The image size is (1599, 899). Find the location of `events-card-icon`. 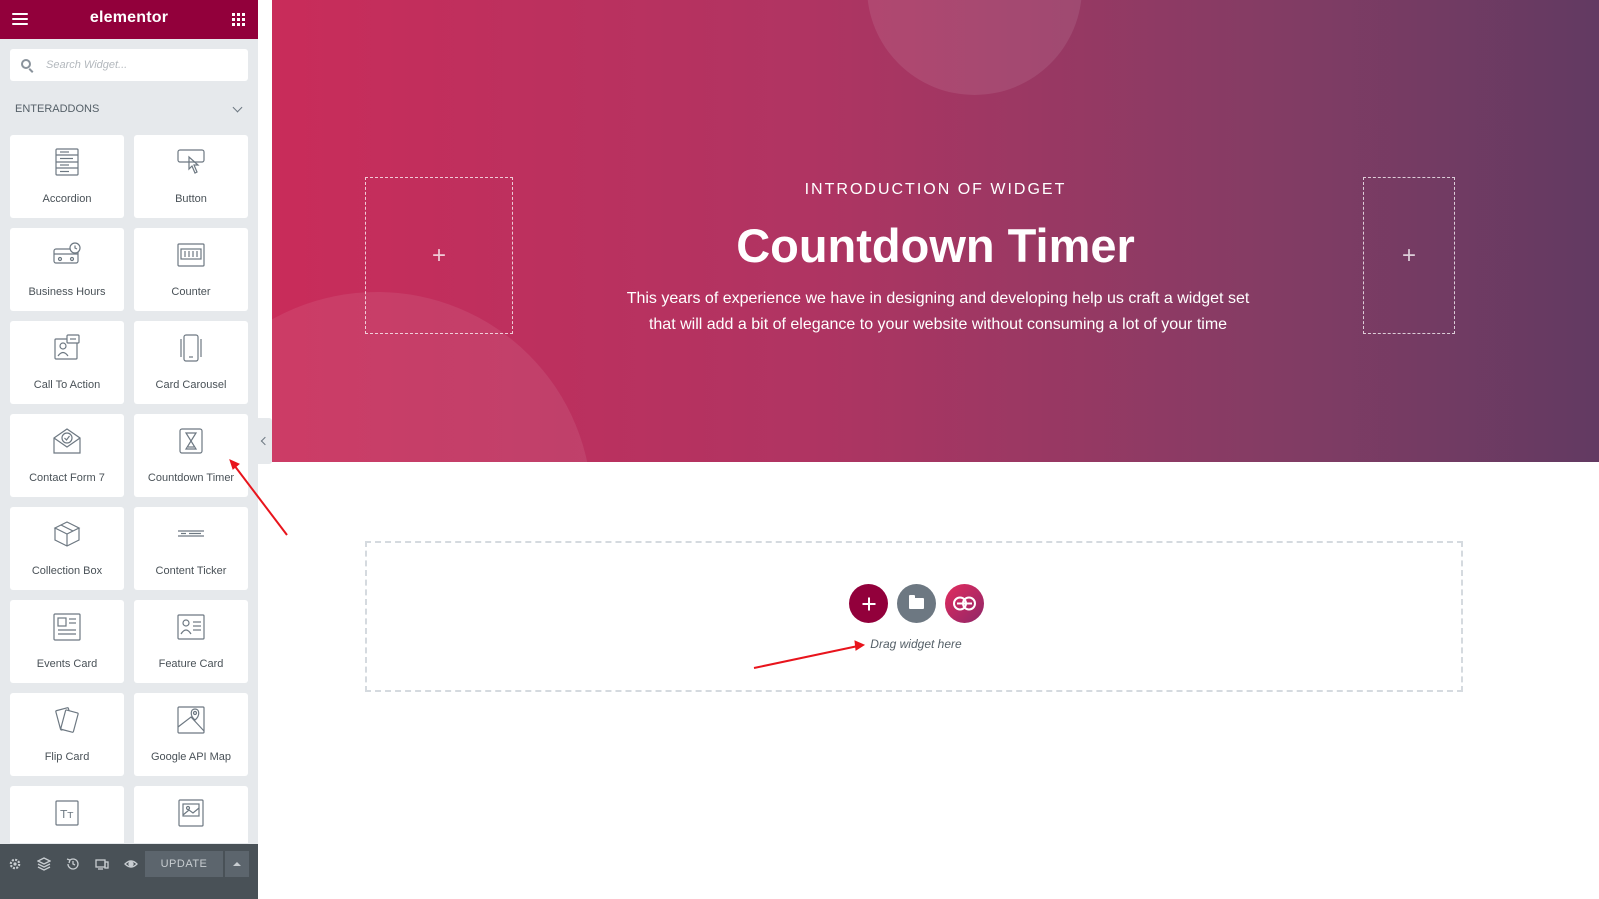

events-card-icon is located at coordinates (67, 627).